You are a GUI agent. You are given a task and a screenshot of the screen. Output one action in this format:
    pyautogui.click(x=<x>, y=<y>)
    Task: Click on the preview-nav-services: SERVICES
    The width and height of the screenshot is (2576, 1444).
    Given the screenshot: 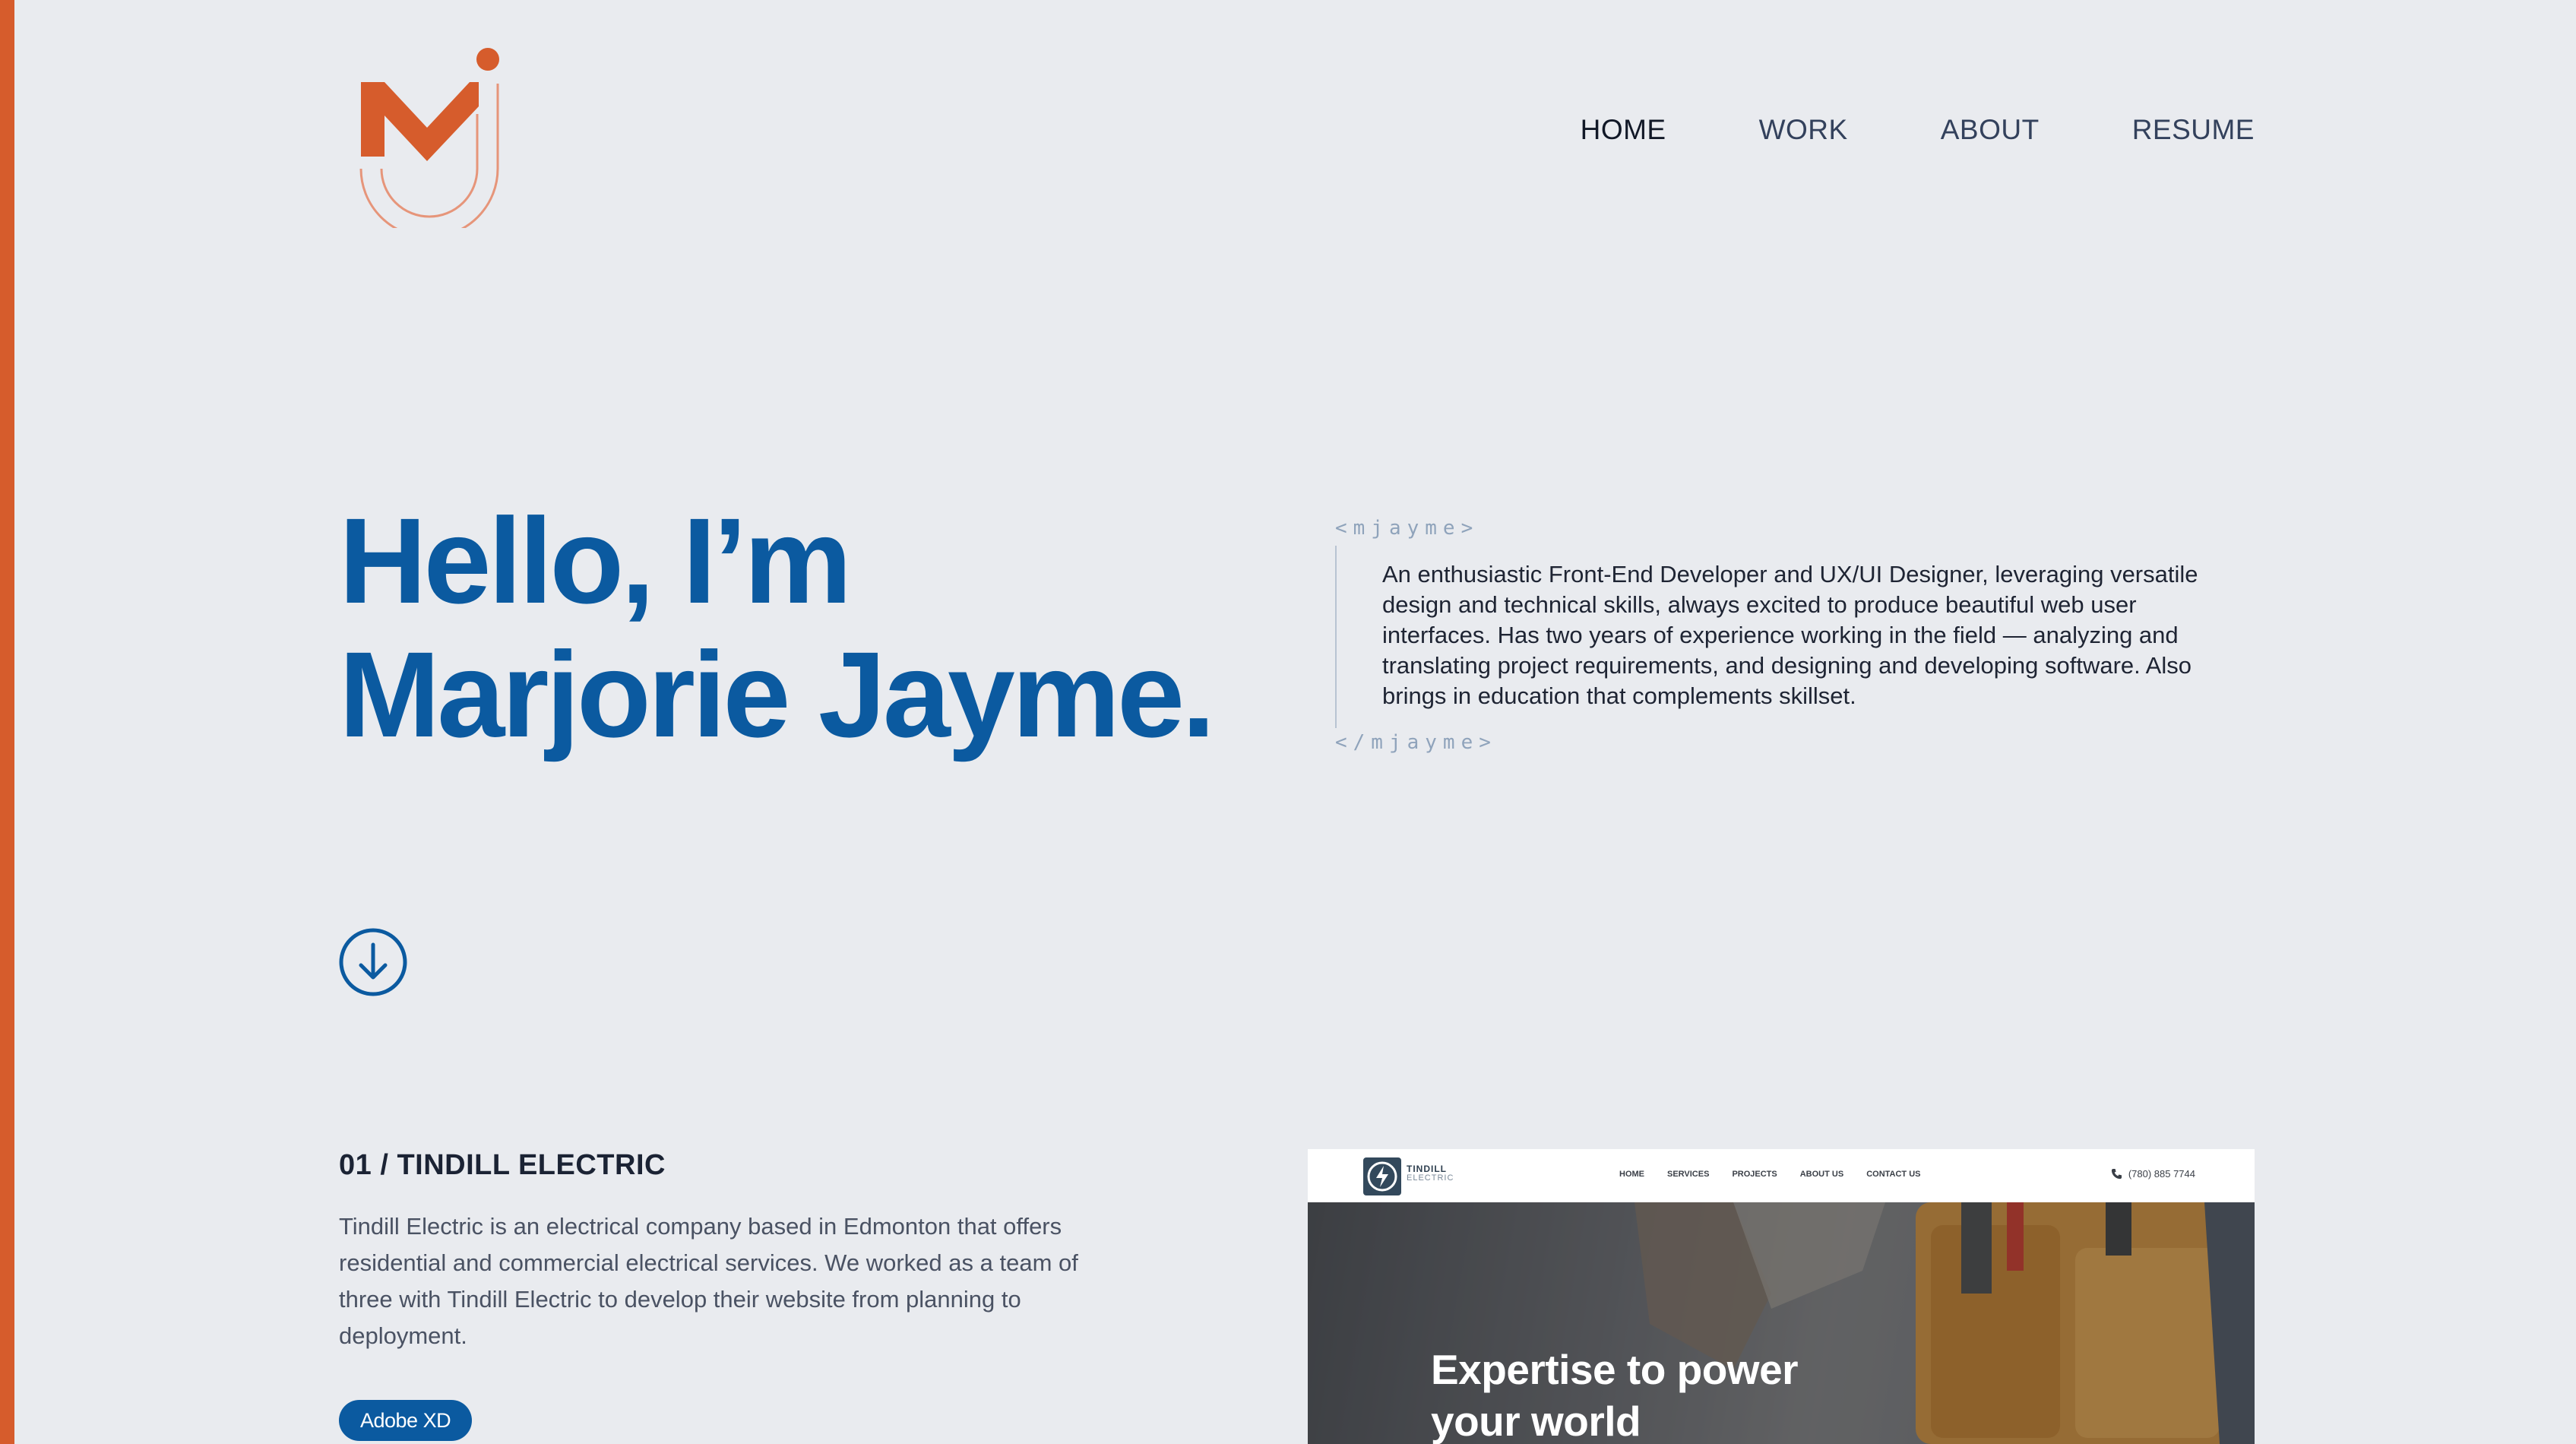 What is the action you would take?
    pyautogui.click(x=1688, y=1175)
    